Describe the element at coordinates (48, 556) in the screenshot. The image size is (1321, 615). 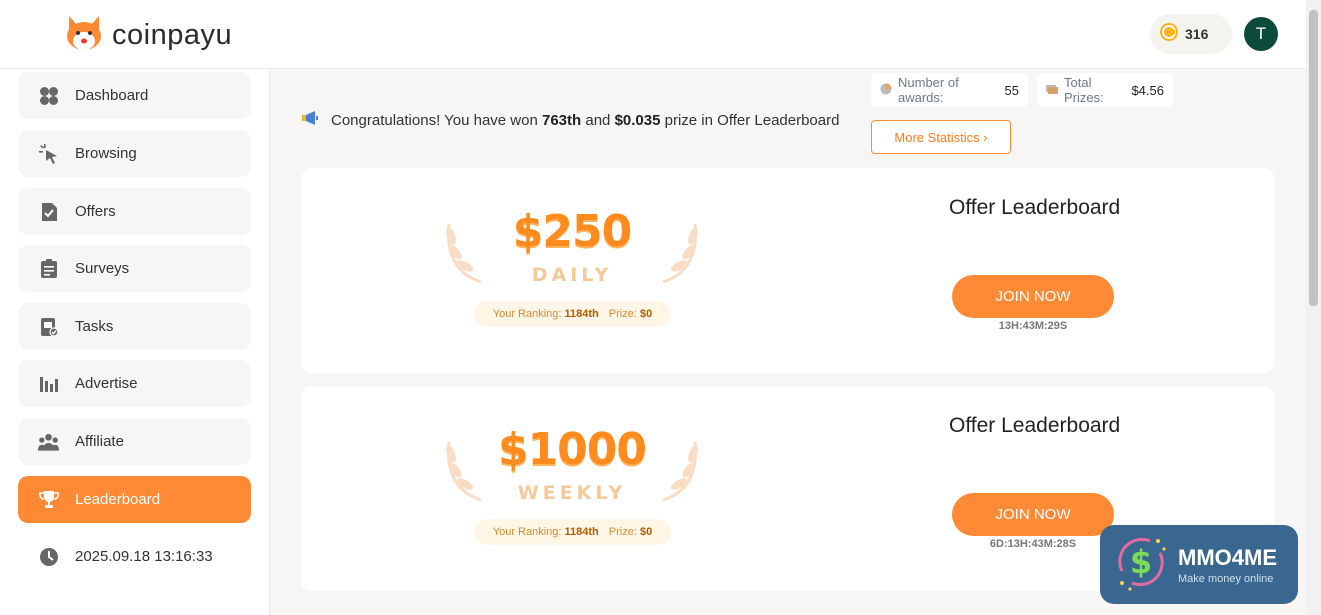
I see `clock-icon` at that location.